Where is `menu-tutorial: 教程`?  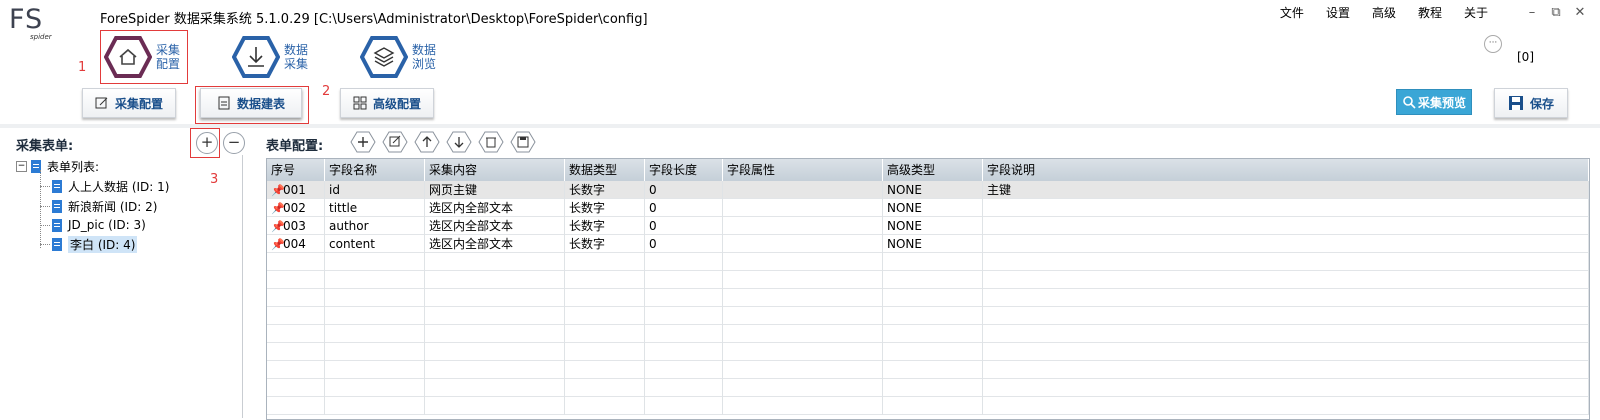
menu-tutorial: 教程 is located at coordinates (1430, 12).